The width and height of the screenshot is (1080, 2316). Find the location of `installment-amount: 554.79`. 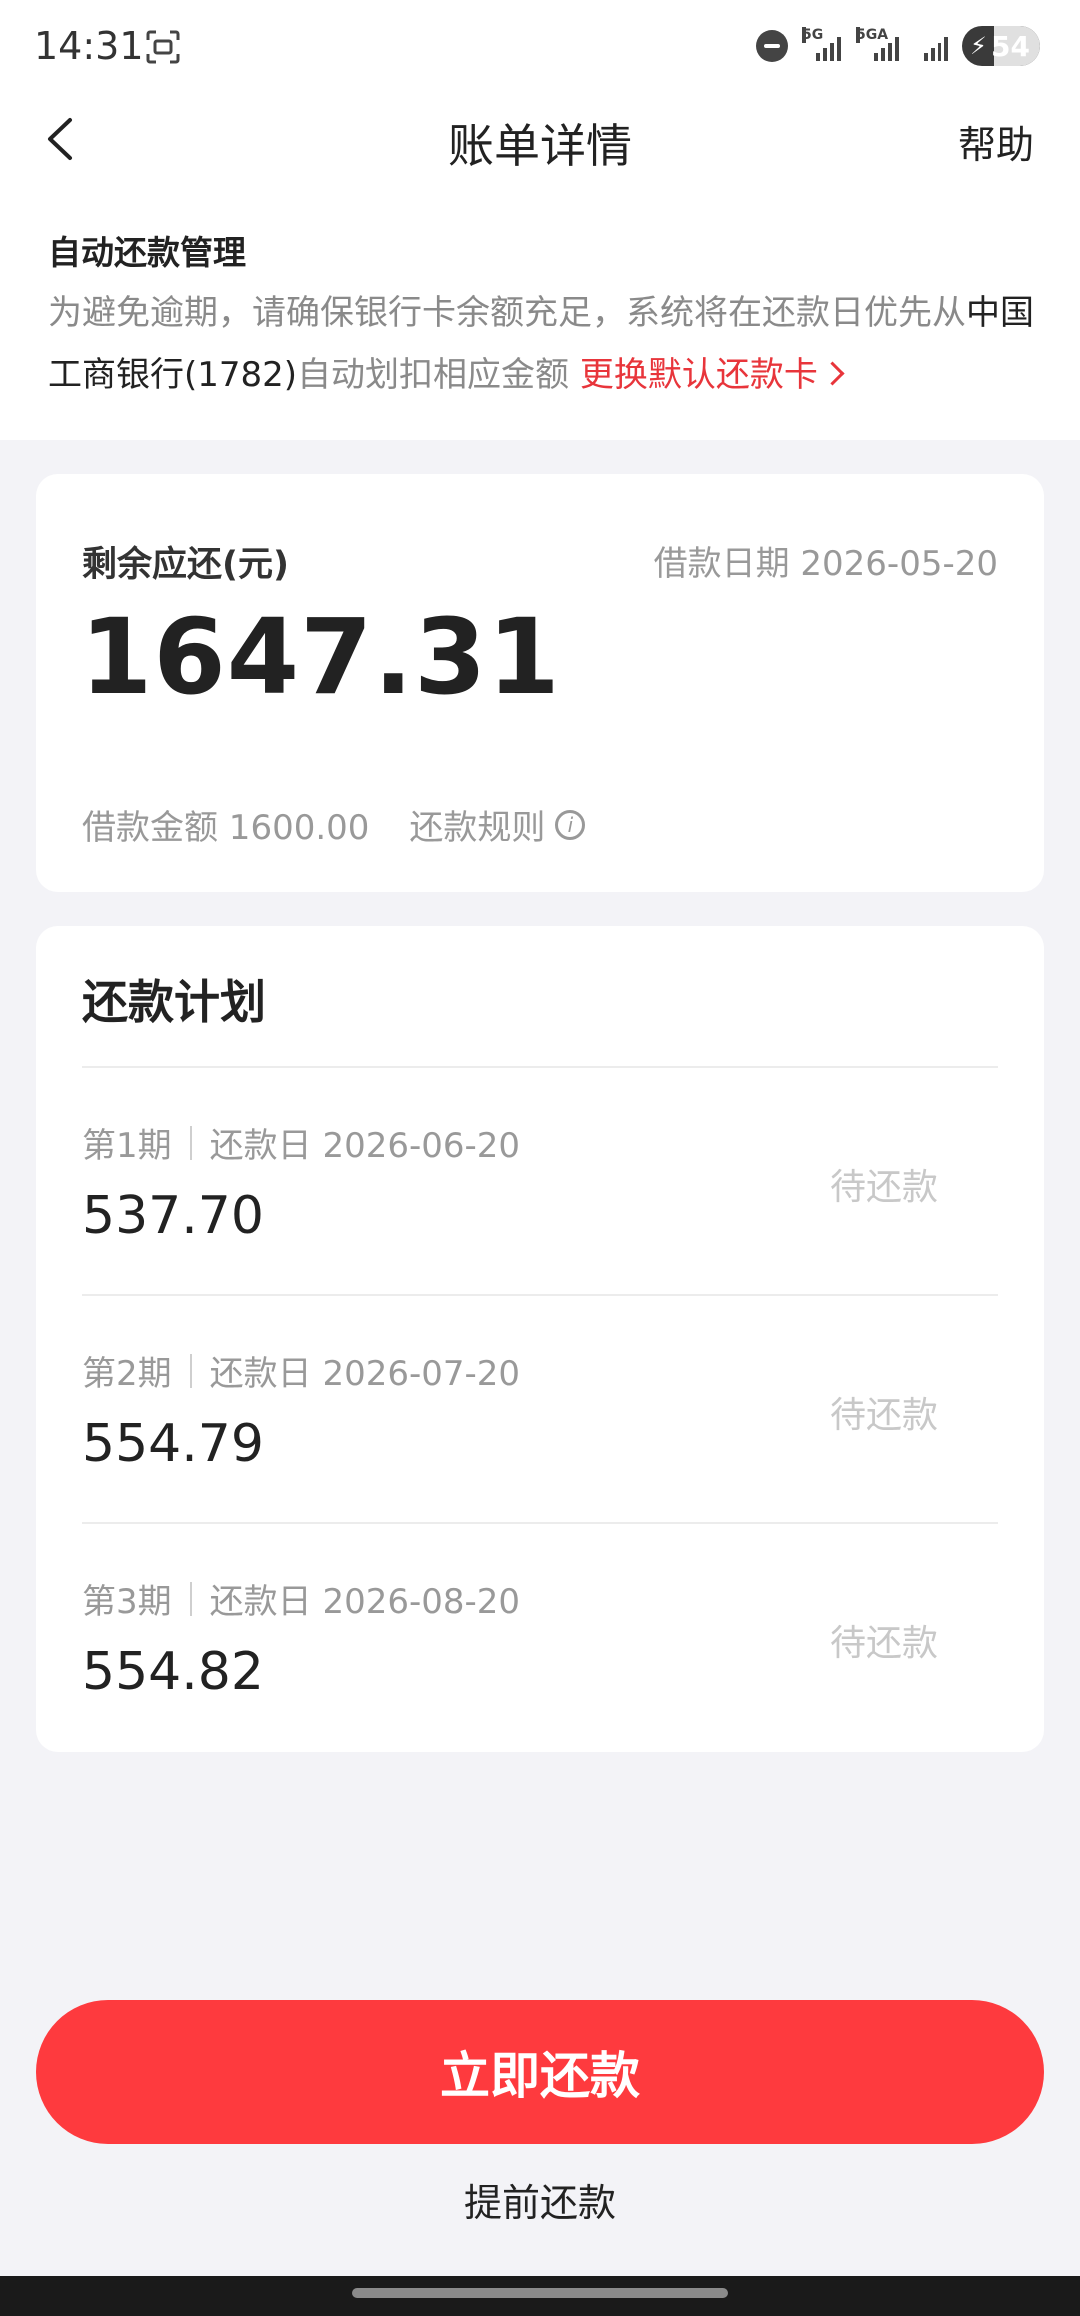

installment-amount: 554.79 is located at coordinates (173, 1444).